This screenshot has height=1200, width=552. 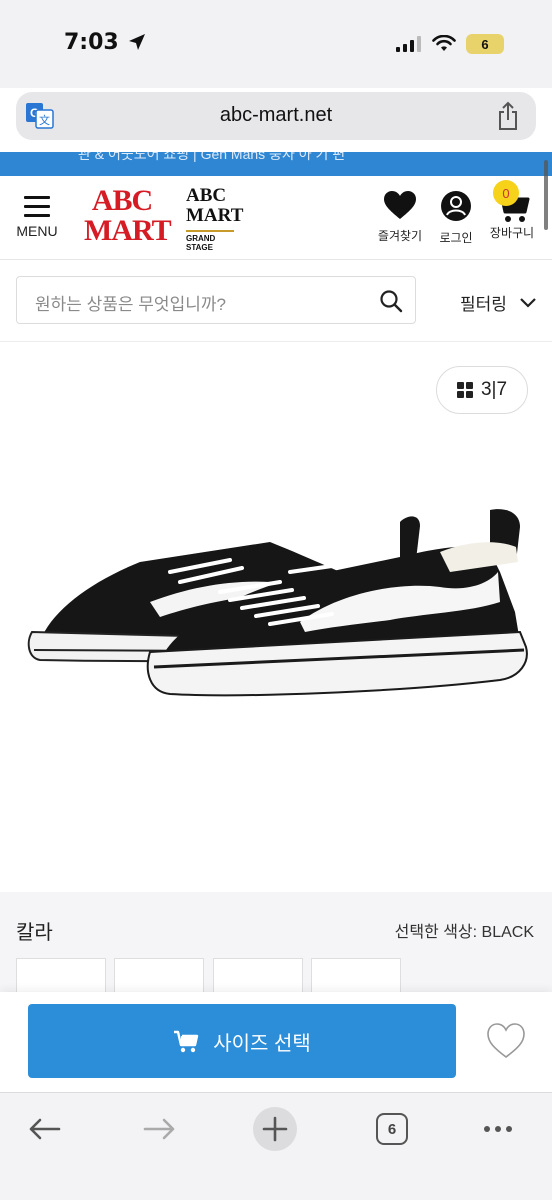 What do you see at coordinates (502, 389) in the screenshot?
I see `gallery-total: 7` at bounding box center [502, 389].